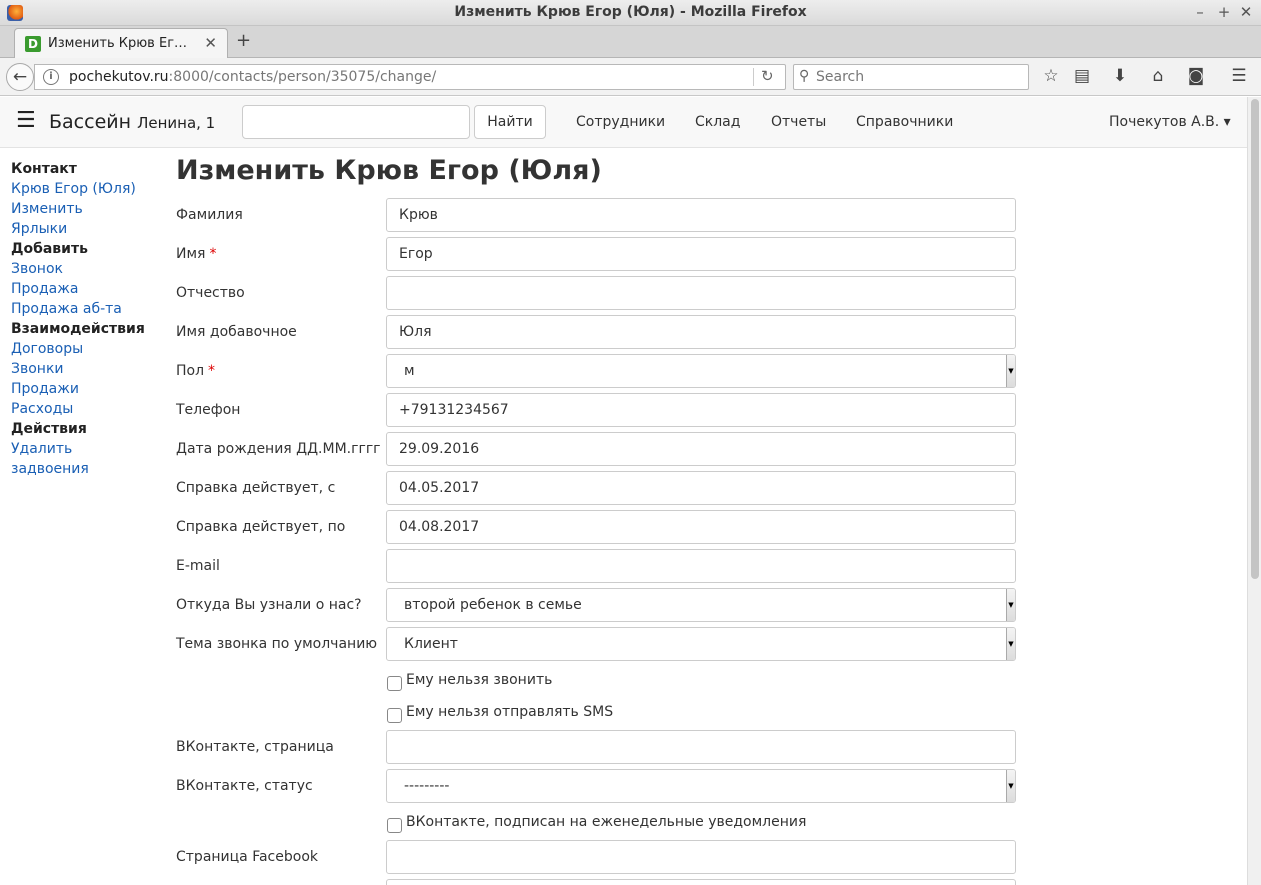 This screenshot has width=1261, height=885. Describe the element at coordinates (630, 42) in the screenshot. I see `tab-strip: D Изменить Крюв Ег… ✕ +` at that location.